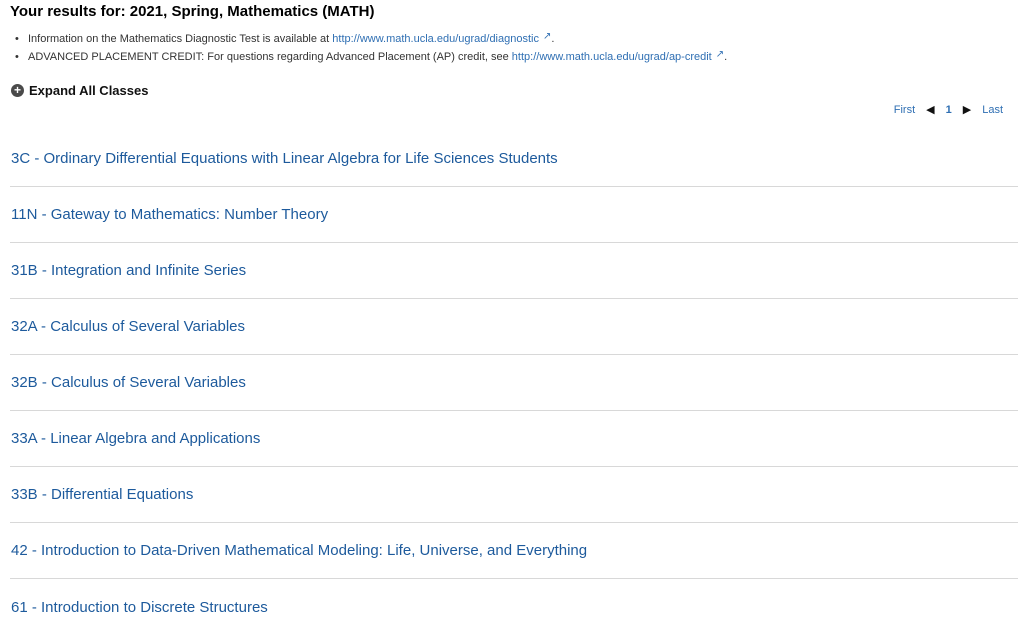  Describe the element at coordinates (89, 90) in the screenshot. I see `expand-all-label: Expand All Classes` at that location.